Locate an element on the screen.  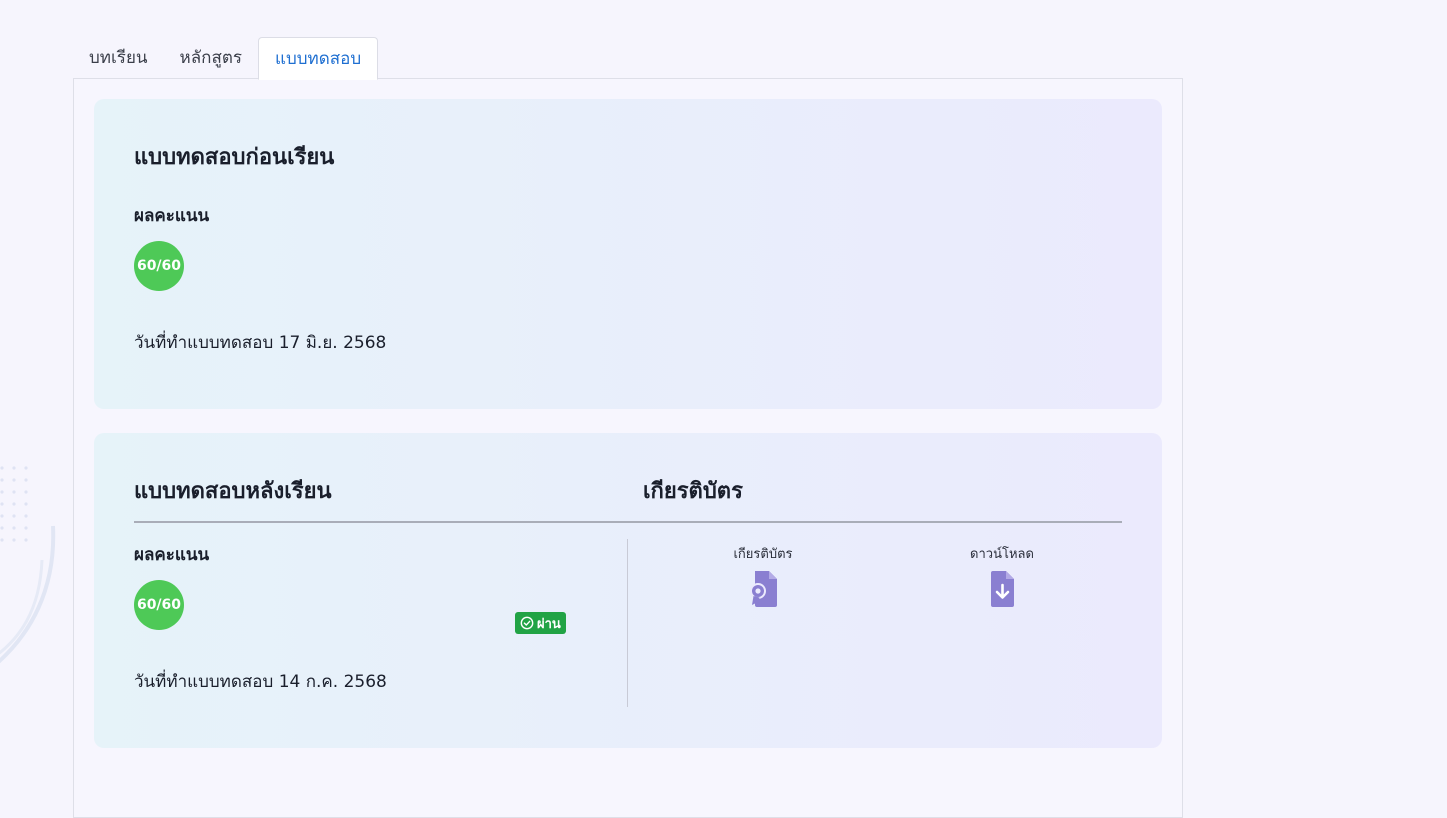
pass-status-badge: ผ่าน is located at coordinates (540, 623).